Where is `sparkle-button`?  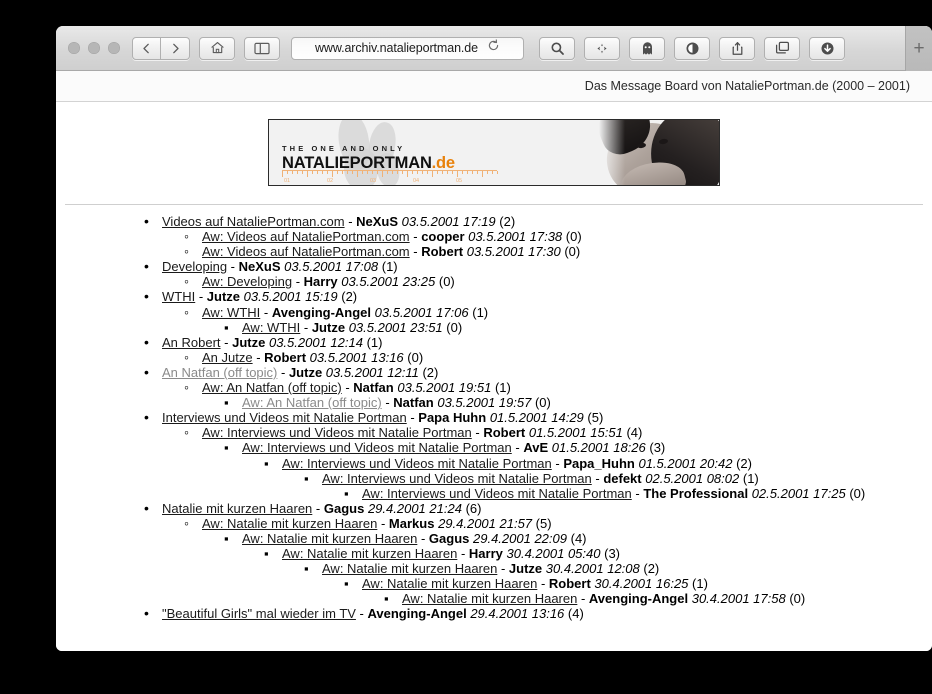
sparkle-button is located at coordinates (602, 48).